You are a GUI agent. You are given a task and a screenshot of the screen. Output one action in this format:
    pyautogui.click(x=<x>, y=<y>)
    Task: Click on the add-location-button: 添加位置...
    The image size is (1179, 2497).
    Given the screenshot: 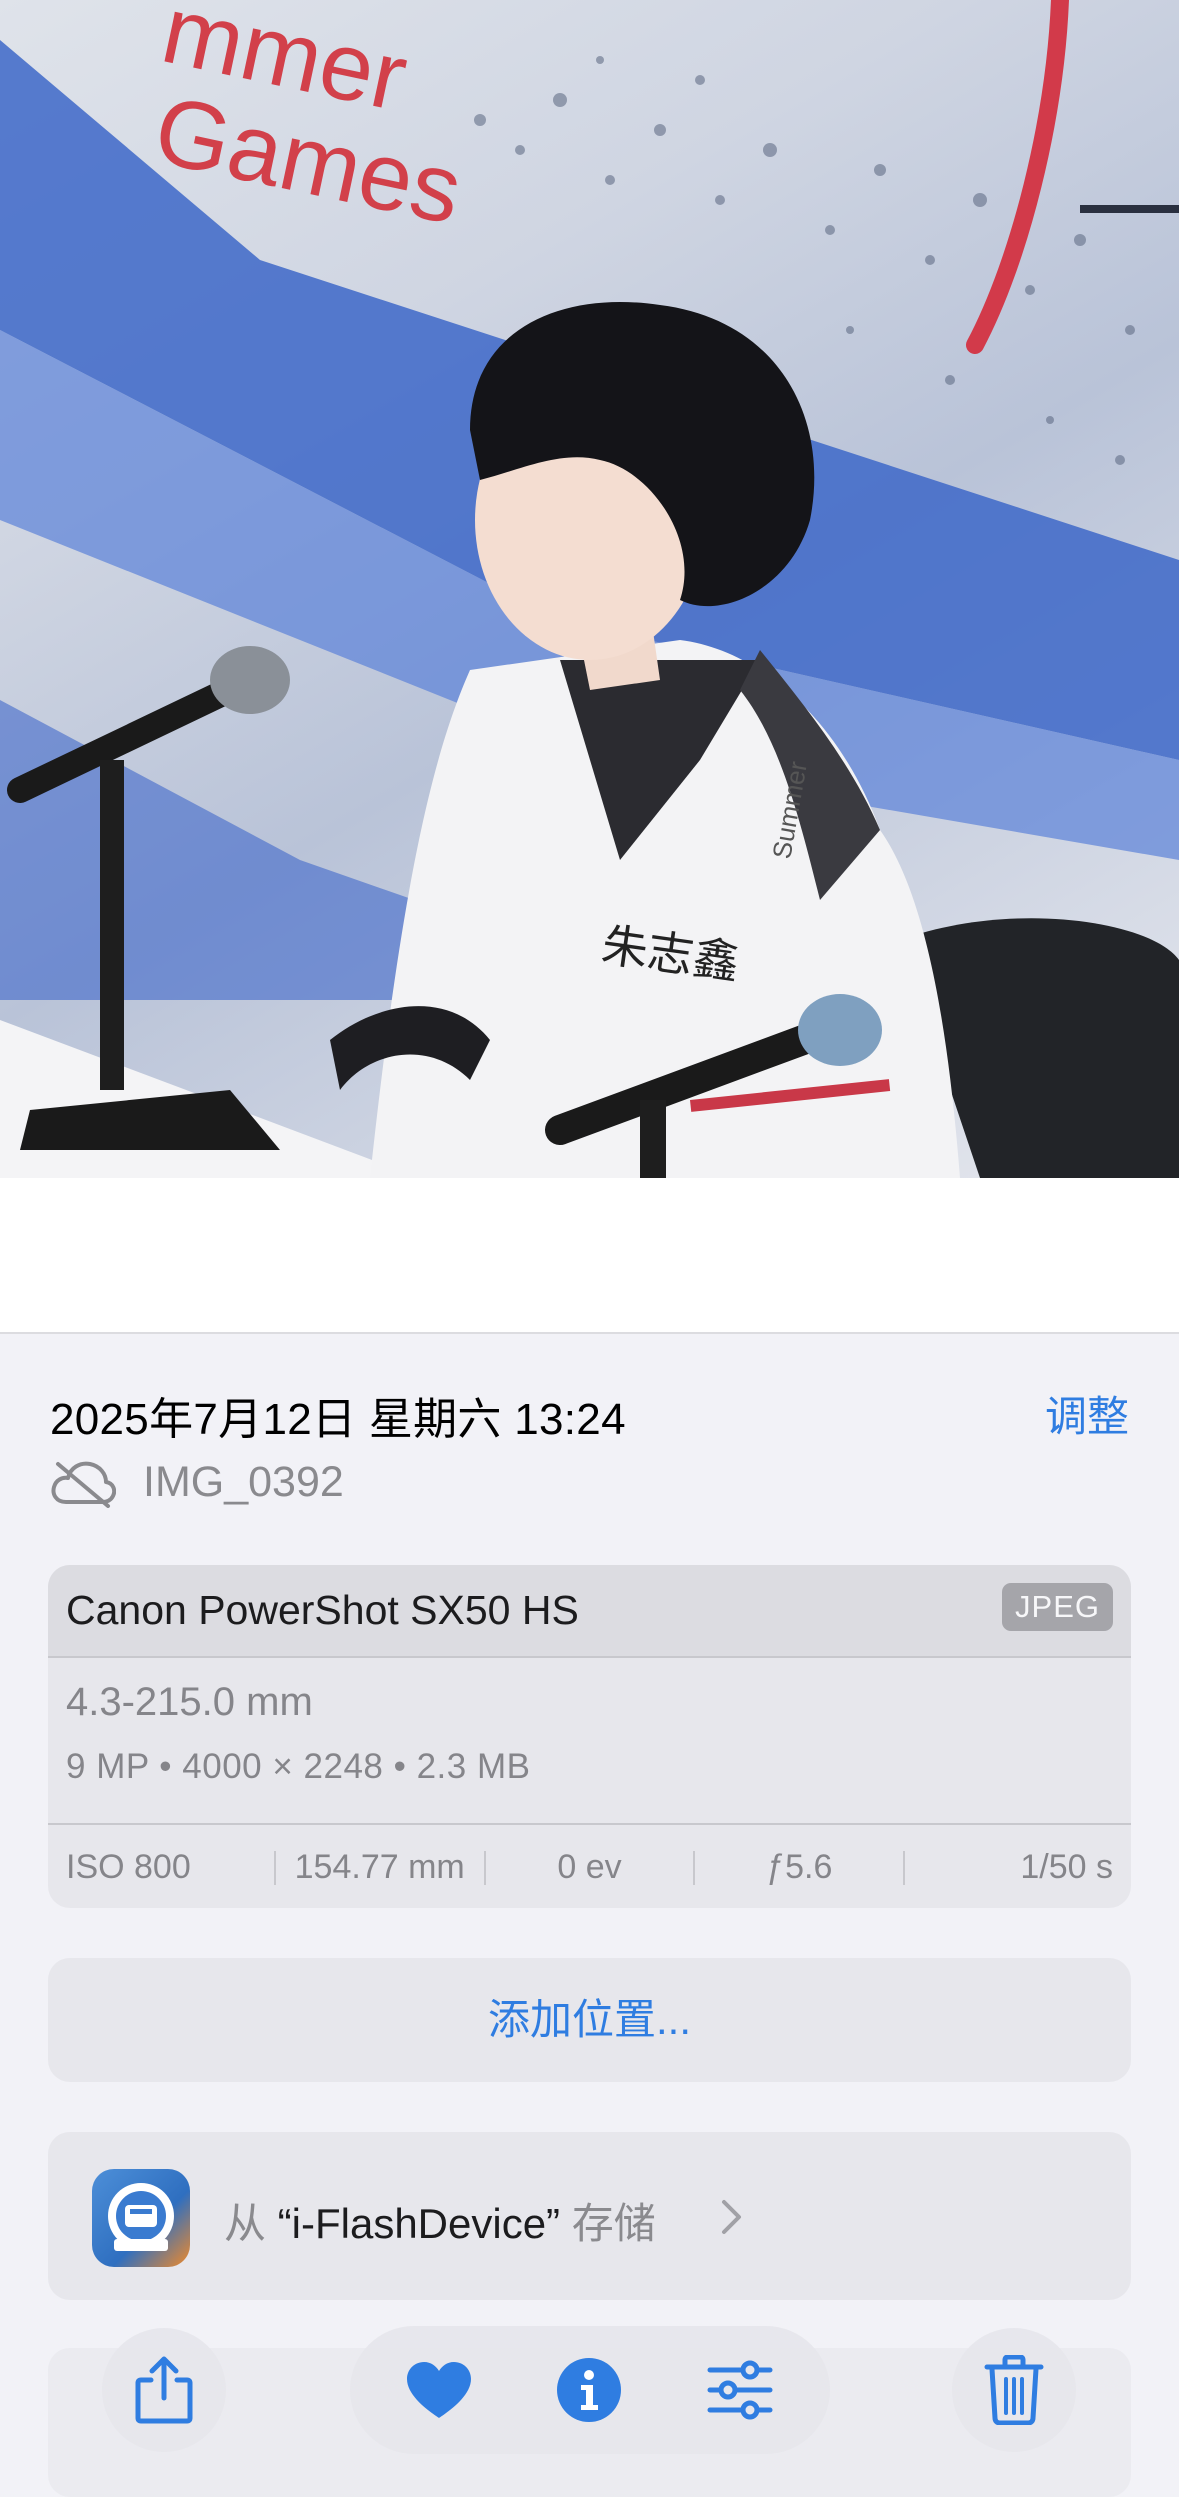 What is the action you would take?
    pyautogui.click(x=589, y=2020)
    